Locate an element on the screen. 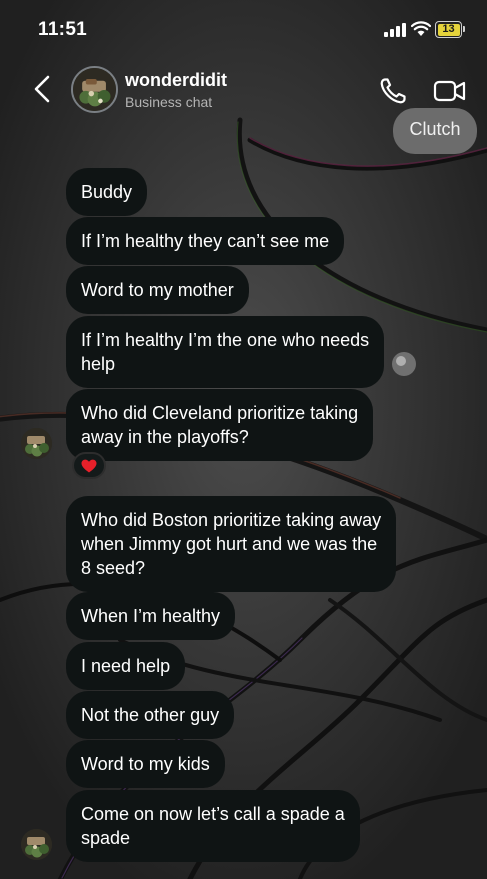 The height and width of the screenshot is (879, 487). message-text: I need help is located at coordinates (126, 666).